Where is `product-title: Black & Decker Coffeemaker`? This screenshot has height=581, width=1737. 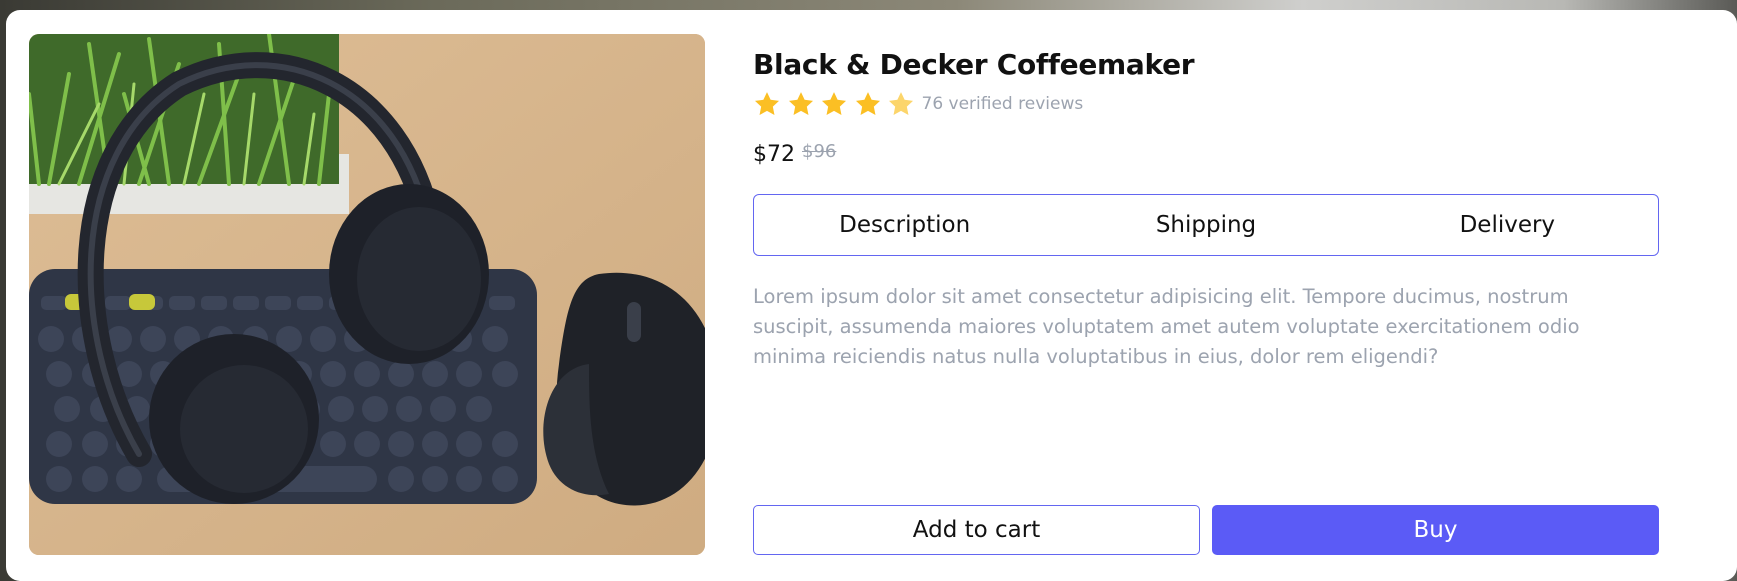 product-title: Black & Decker Coffeemaker is located at coordinates (974, 64).